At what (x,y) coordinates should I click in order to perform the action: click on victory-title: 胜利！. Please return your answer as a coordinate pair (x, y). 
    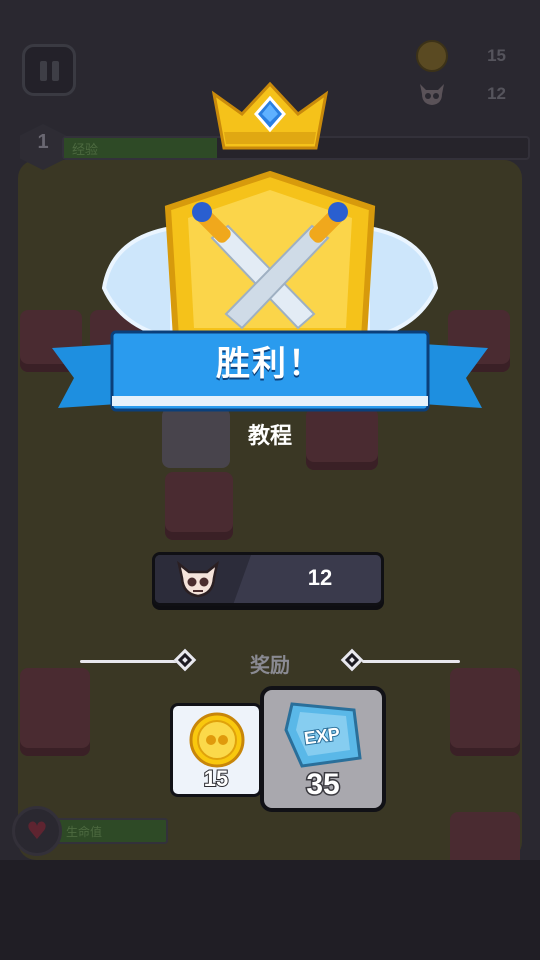
    Looking at the image, I should click on (270, 364).